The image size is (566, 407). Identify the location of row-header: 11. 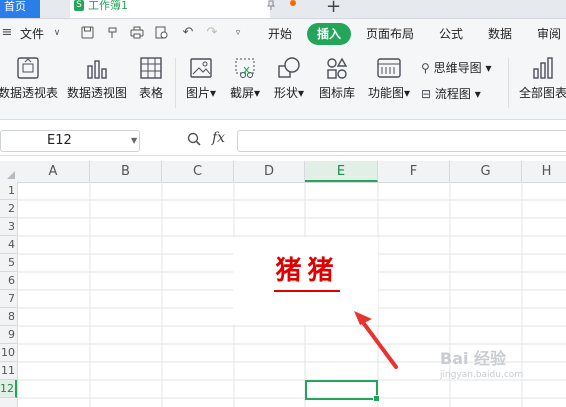
(8, 371).